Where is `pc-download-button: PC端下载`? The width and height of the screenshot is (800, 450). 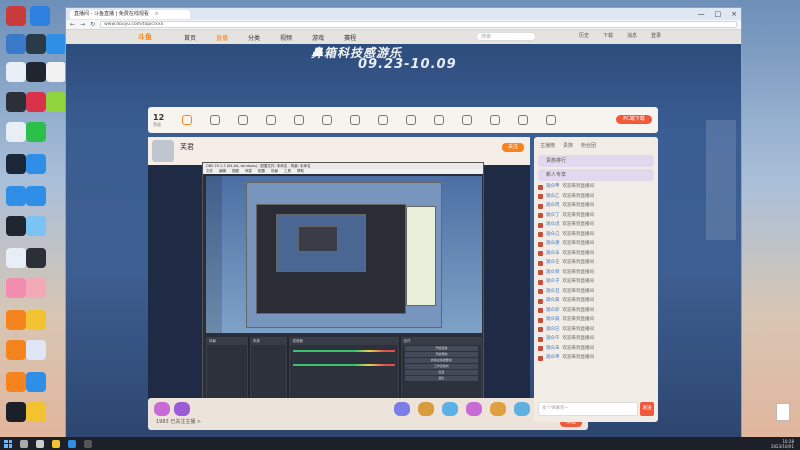 pc-download-button: PC端下载 is located at coordinates (634, 119).